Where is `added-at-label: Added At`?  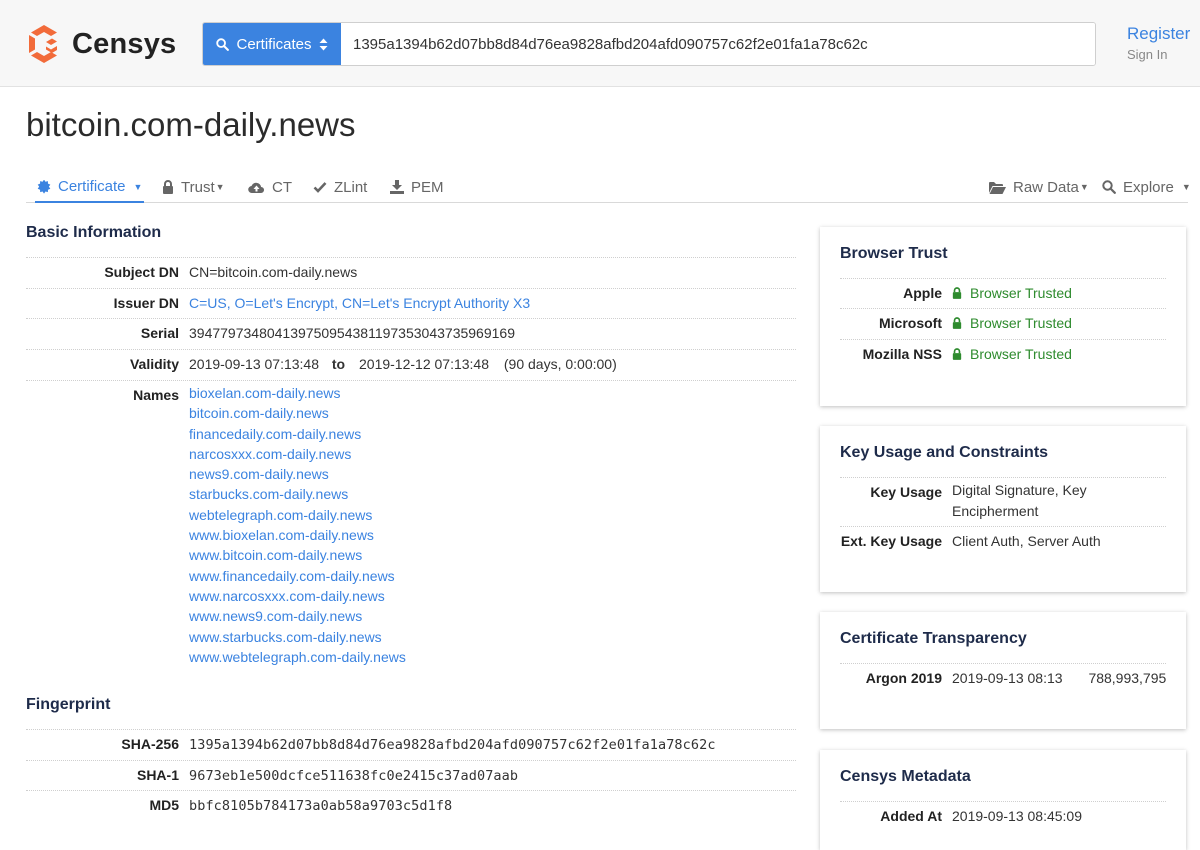 added-at-label: Added At is located at coordinates (911, 816).